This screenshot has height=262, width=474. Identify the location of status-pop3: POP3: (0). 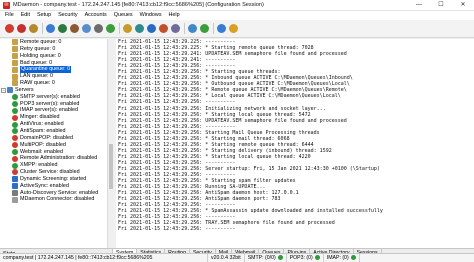
(305, 258).